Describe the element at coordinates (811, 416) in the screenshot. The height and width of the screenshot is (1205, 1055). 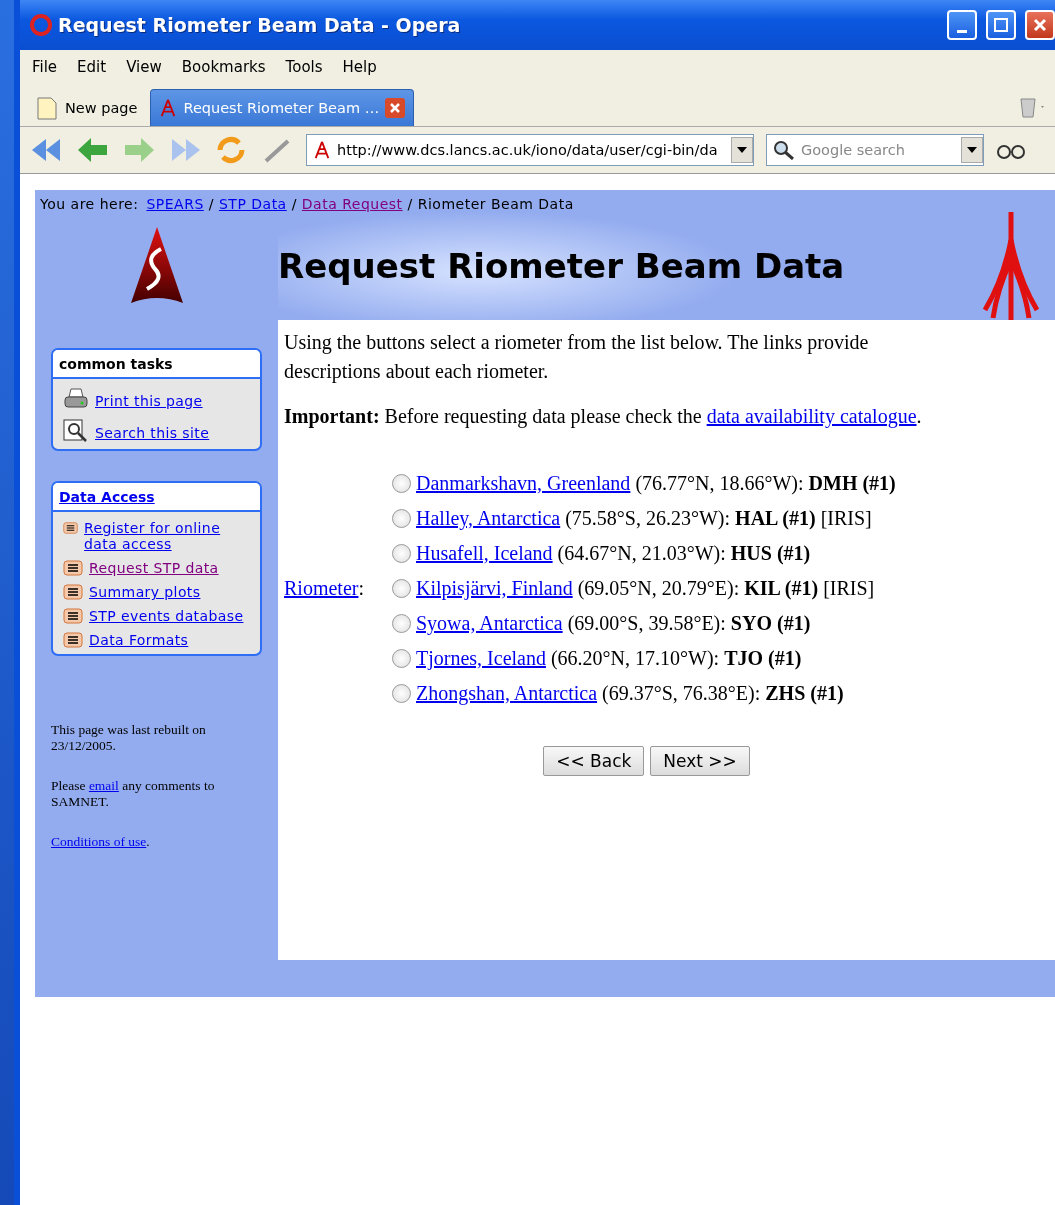
I see `catalogue-link: data availability catalogue` at that location.